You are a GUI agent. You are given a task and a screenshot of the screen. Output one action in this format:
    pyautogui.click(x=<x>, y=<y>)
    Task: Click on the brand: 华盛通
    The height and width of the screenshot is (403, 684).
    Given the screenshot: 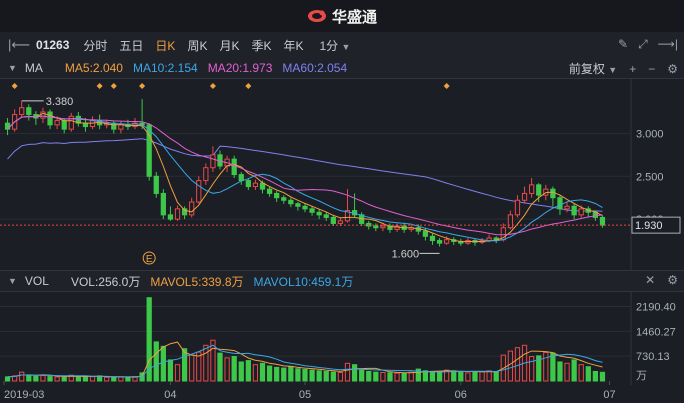 What is the action you would take?
    pyautogui.click(x=342, y=16)
    